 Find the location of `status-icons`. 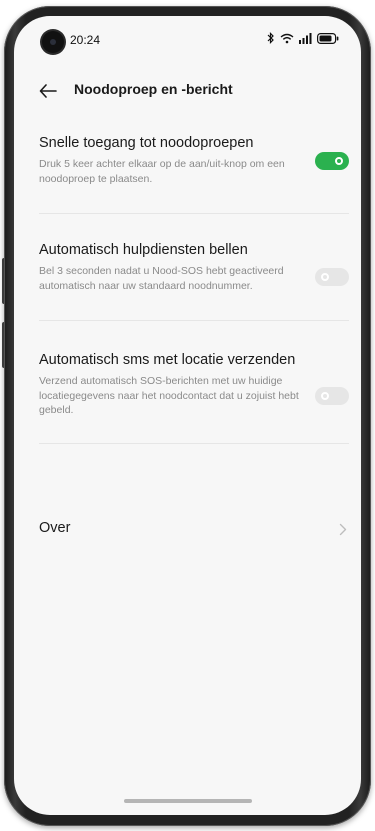

status-icons is located at coordinates (303, 38).